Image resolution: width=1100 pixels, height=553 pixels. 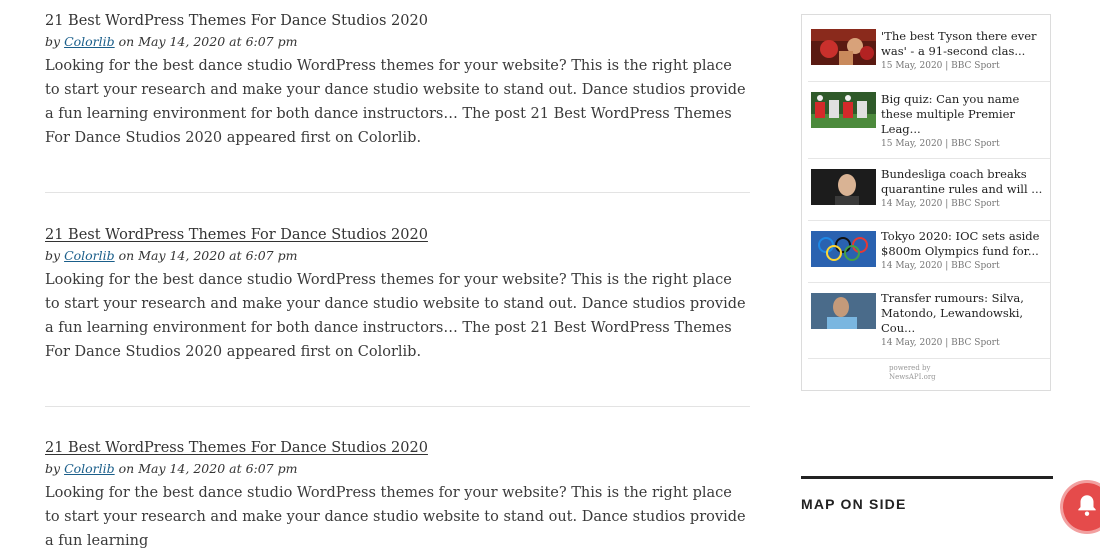 I want to click on footballer-photo, so click(x=843, y=311).